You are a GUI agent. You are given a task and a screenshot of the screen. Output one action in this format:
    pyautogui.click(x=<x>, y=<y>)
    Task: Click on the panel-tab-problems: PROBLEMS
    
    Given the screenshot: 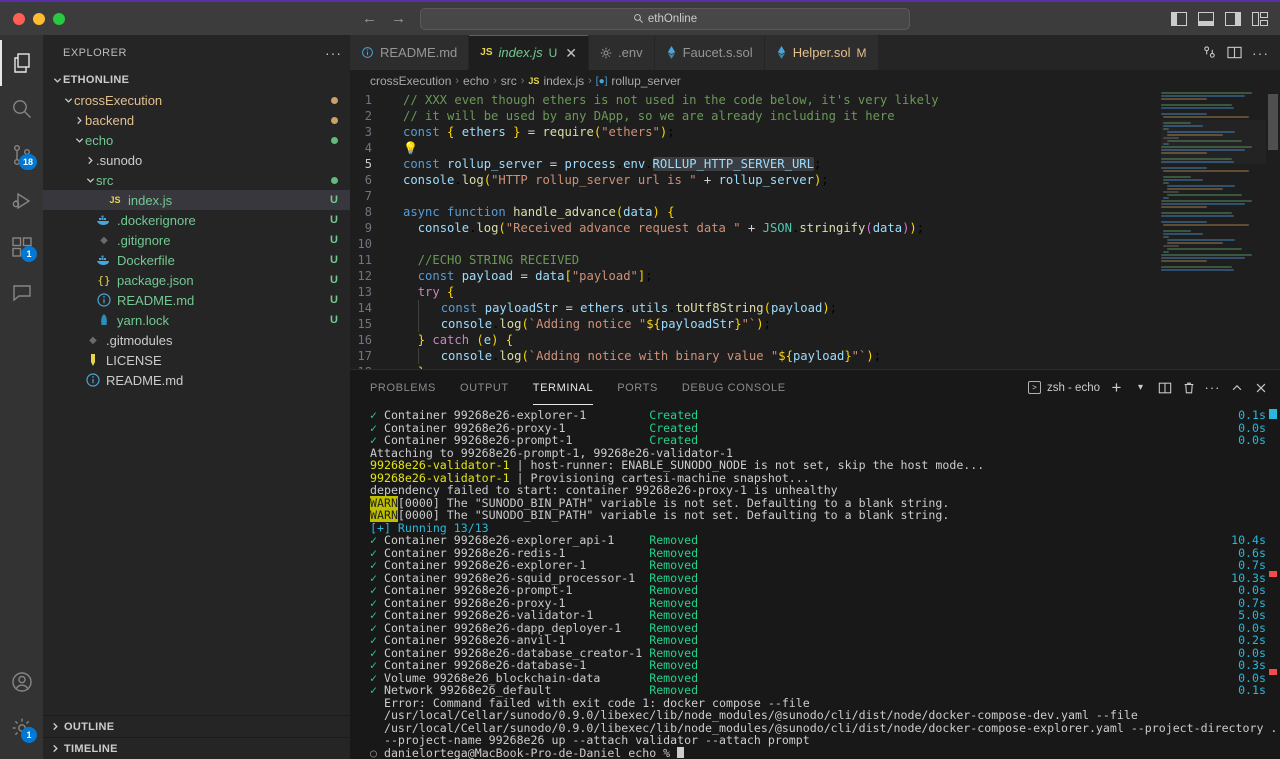 What is the action you would take?
    pyautogui.click(x=403, y=387)
    